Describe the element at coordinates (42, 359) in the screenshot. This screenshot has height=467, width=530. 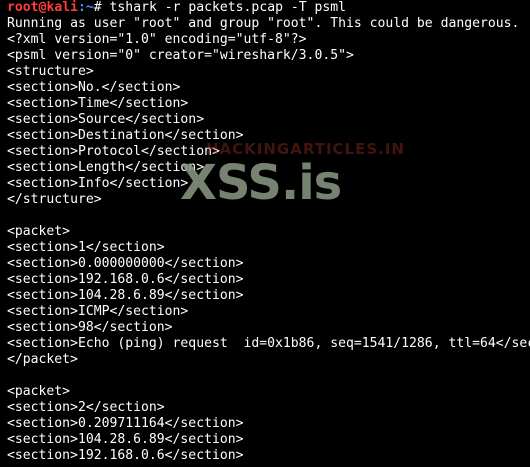
I see `output-line: </packet>` at that location.